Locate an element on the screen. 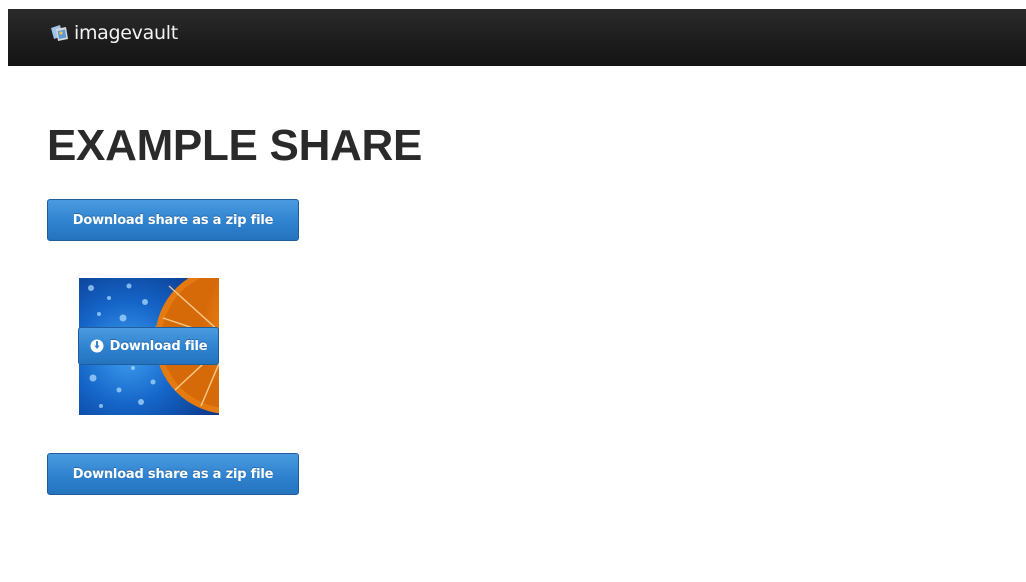  download-share-zip-button-bottom: Download share as a zip file is located at coordinates (173, 474).